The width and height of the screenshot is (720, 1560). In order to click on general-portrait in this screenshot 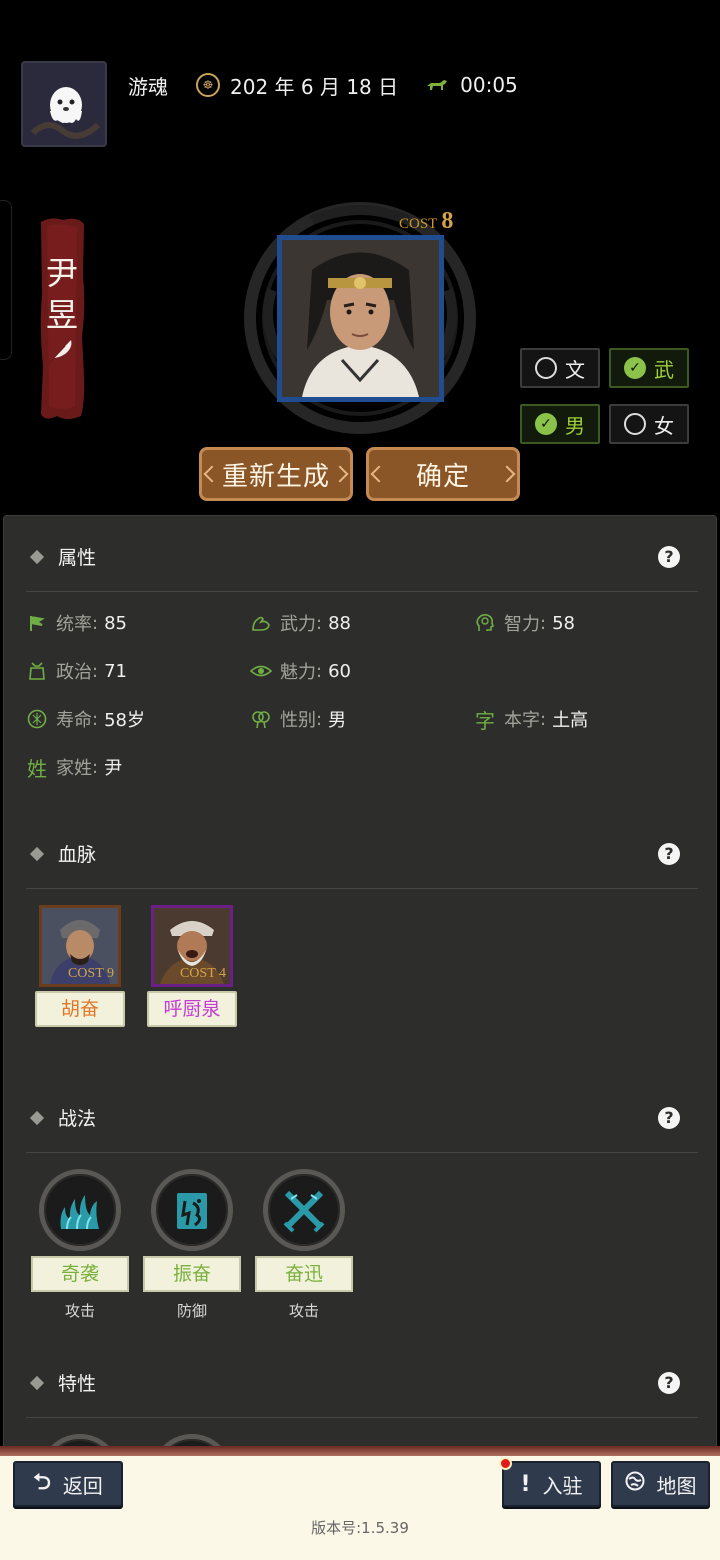, I will do `click(360, 318)`.